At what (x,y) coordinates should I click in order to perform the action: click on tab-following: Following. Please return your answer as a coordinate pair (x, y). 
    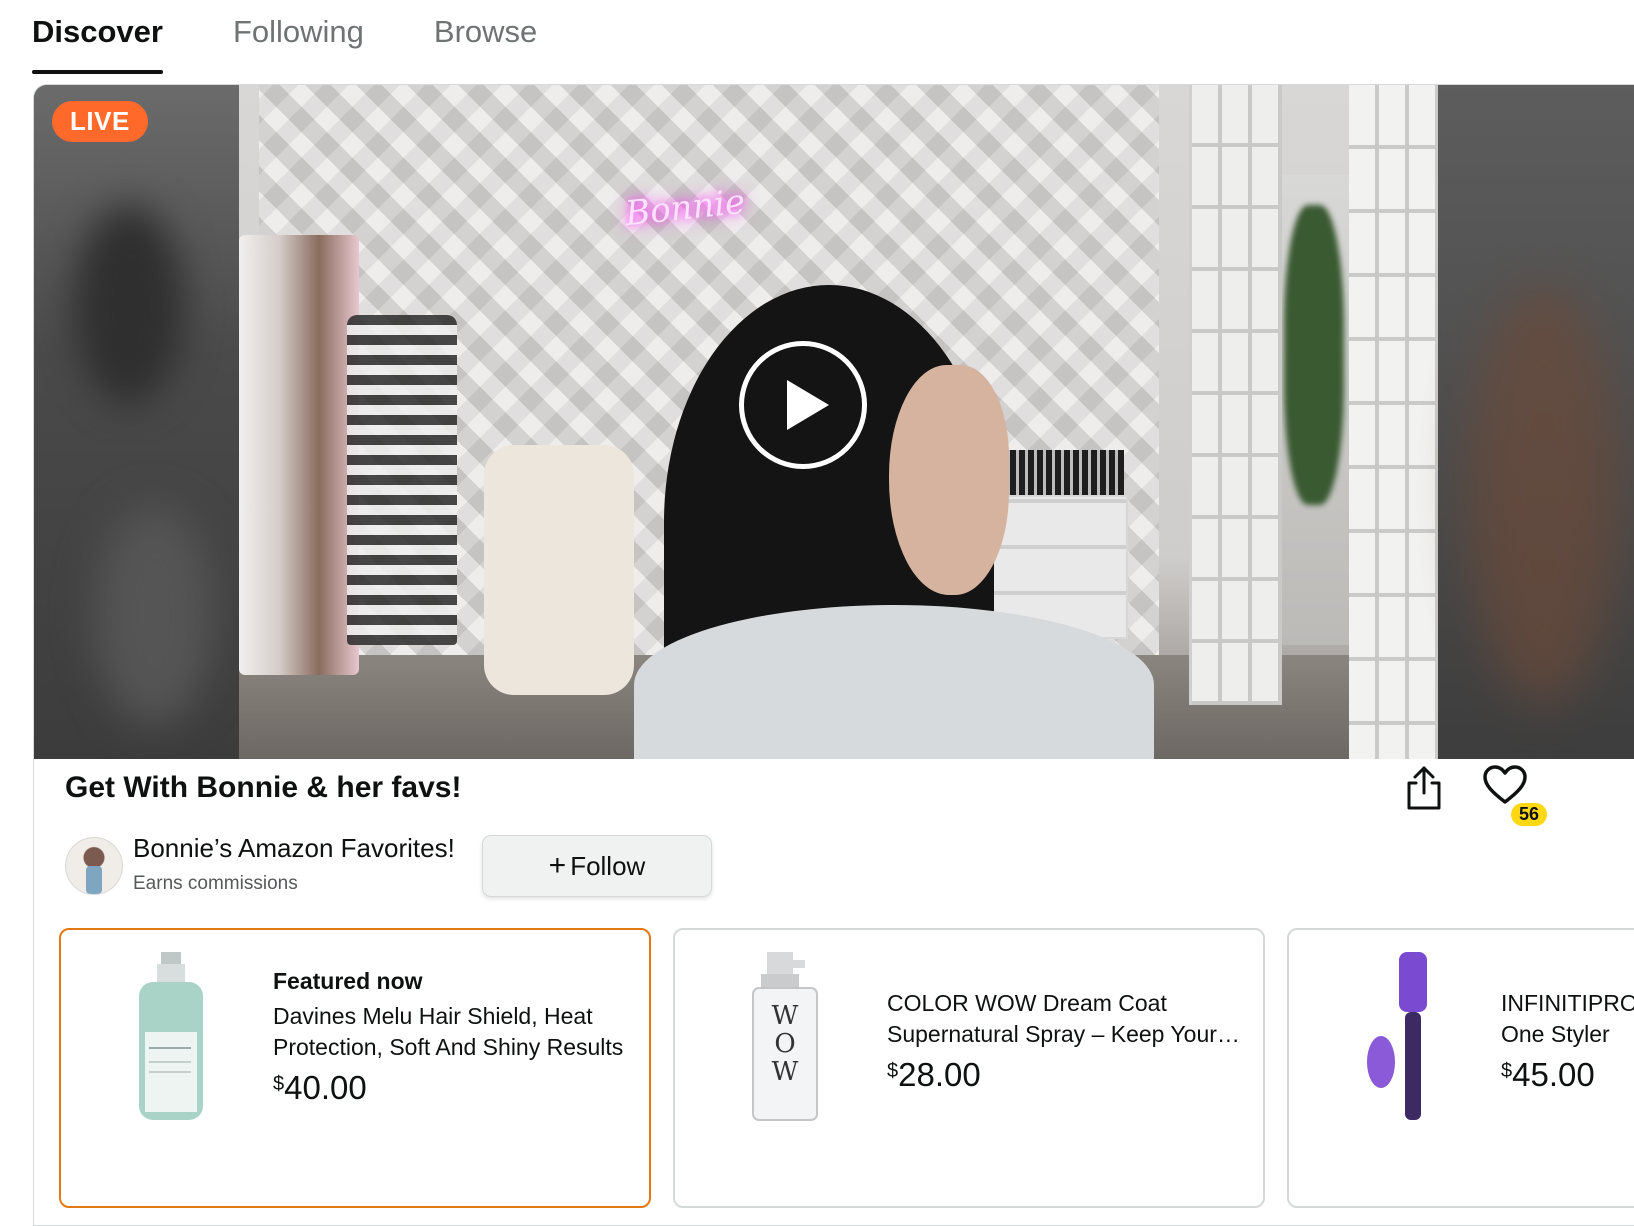
    Looking at the image, I should click on (298, 44).